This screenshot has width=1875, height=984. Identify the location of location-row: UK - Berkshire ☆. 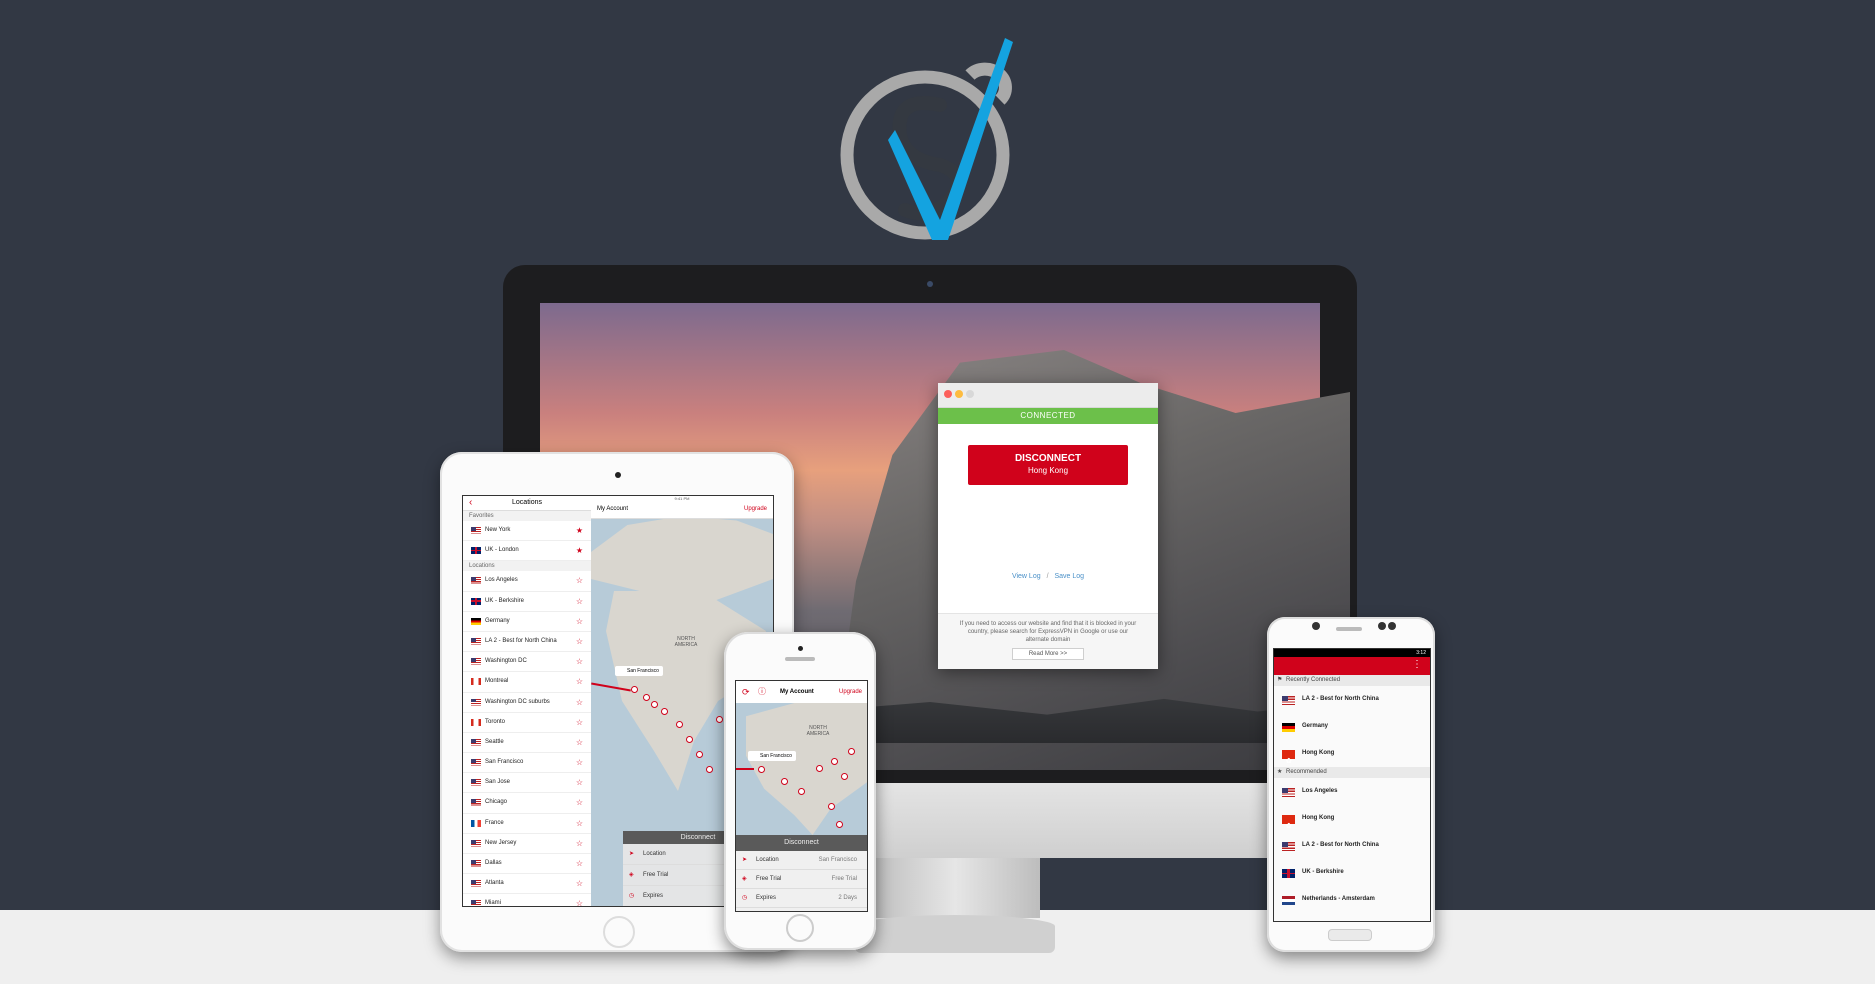
(527, 602).